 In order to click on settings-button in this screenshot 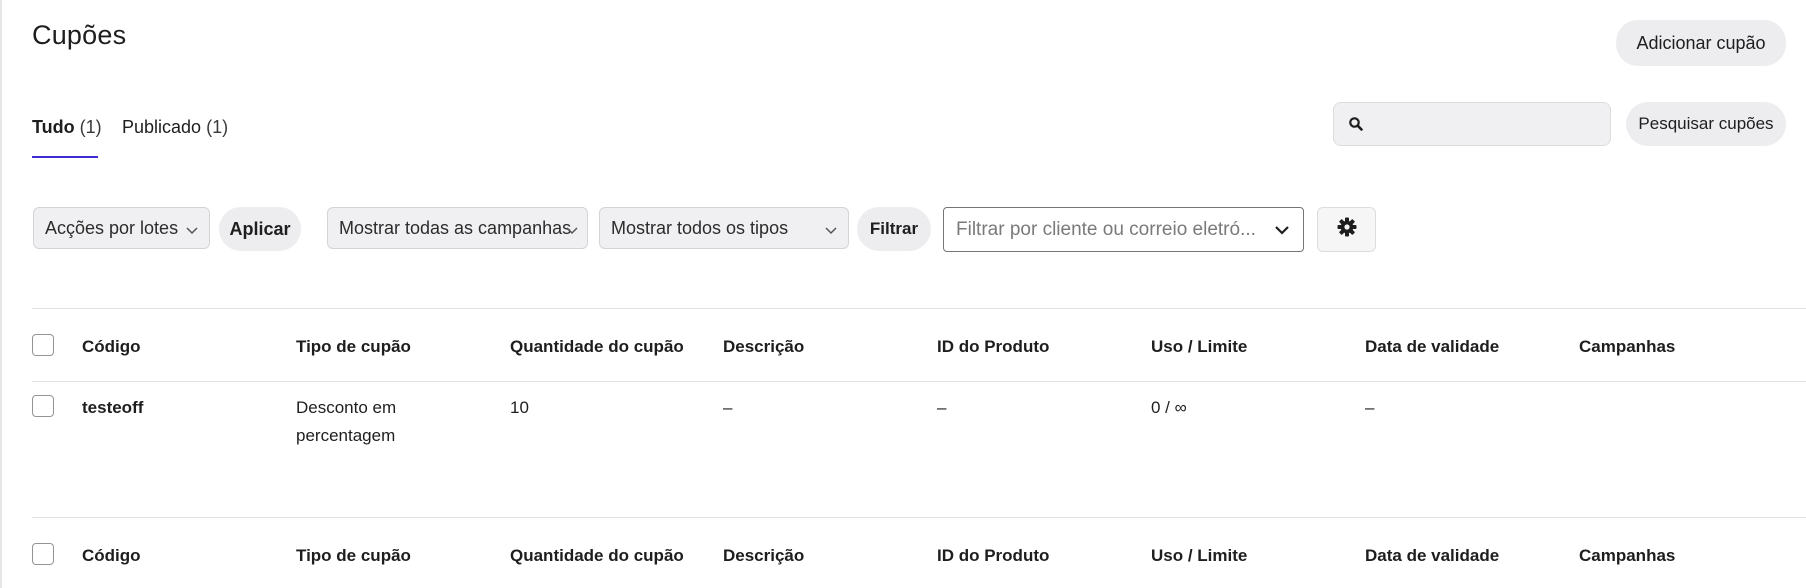, I will do `click(1346, 229)`.